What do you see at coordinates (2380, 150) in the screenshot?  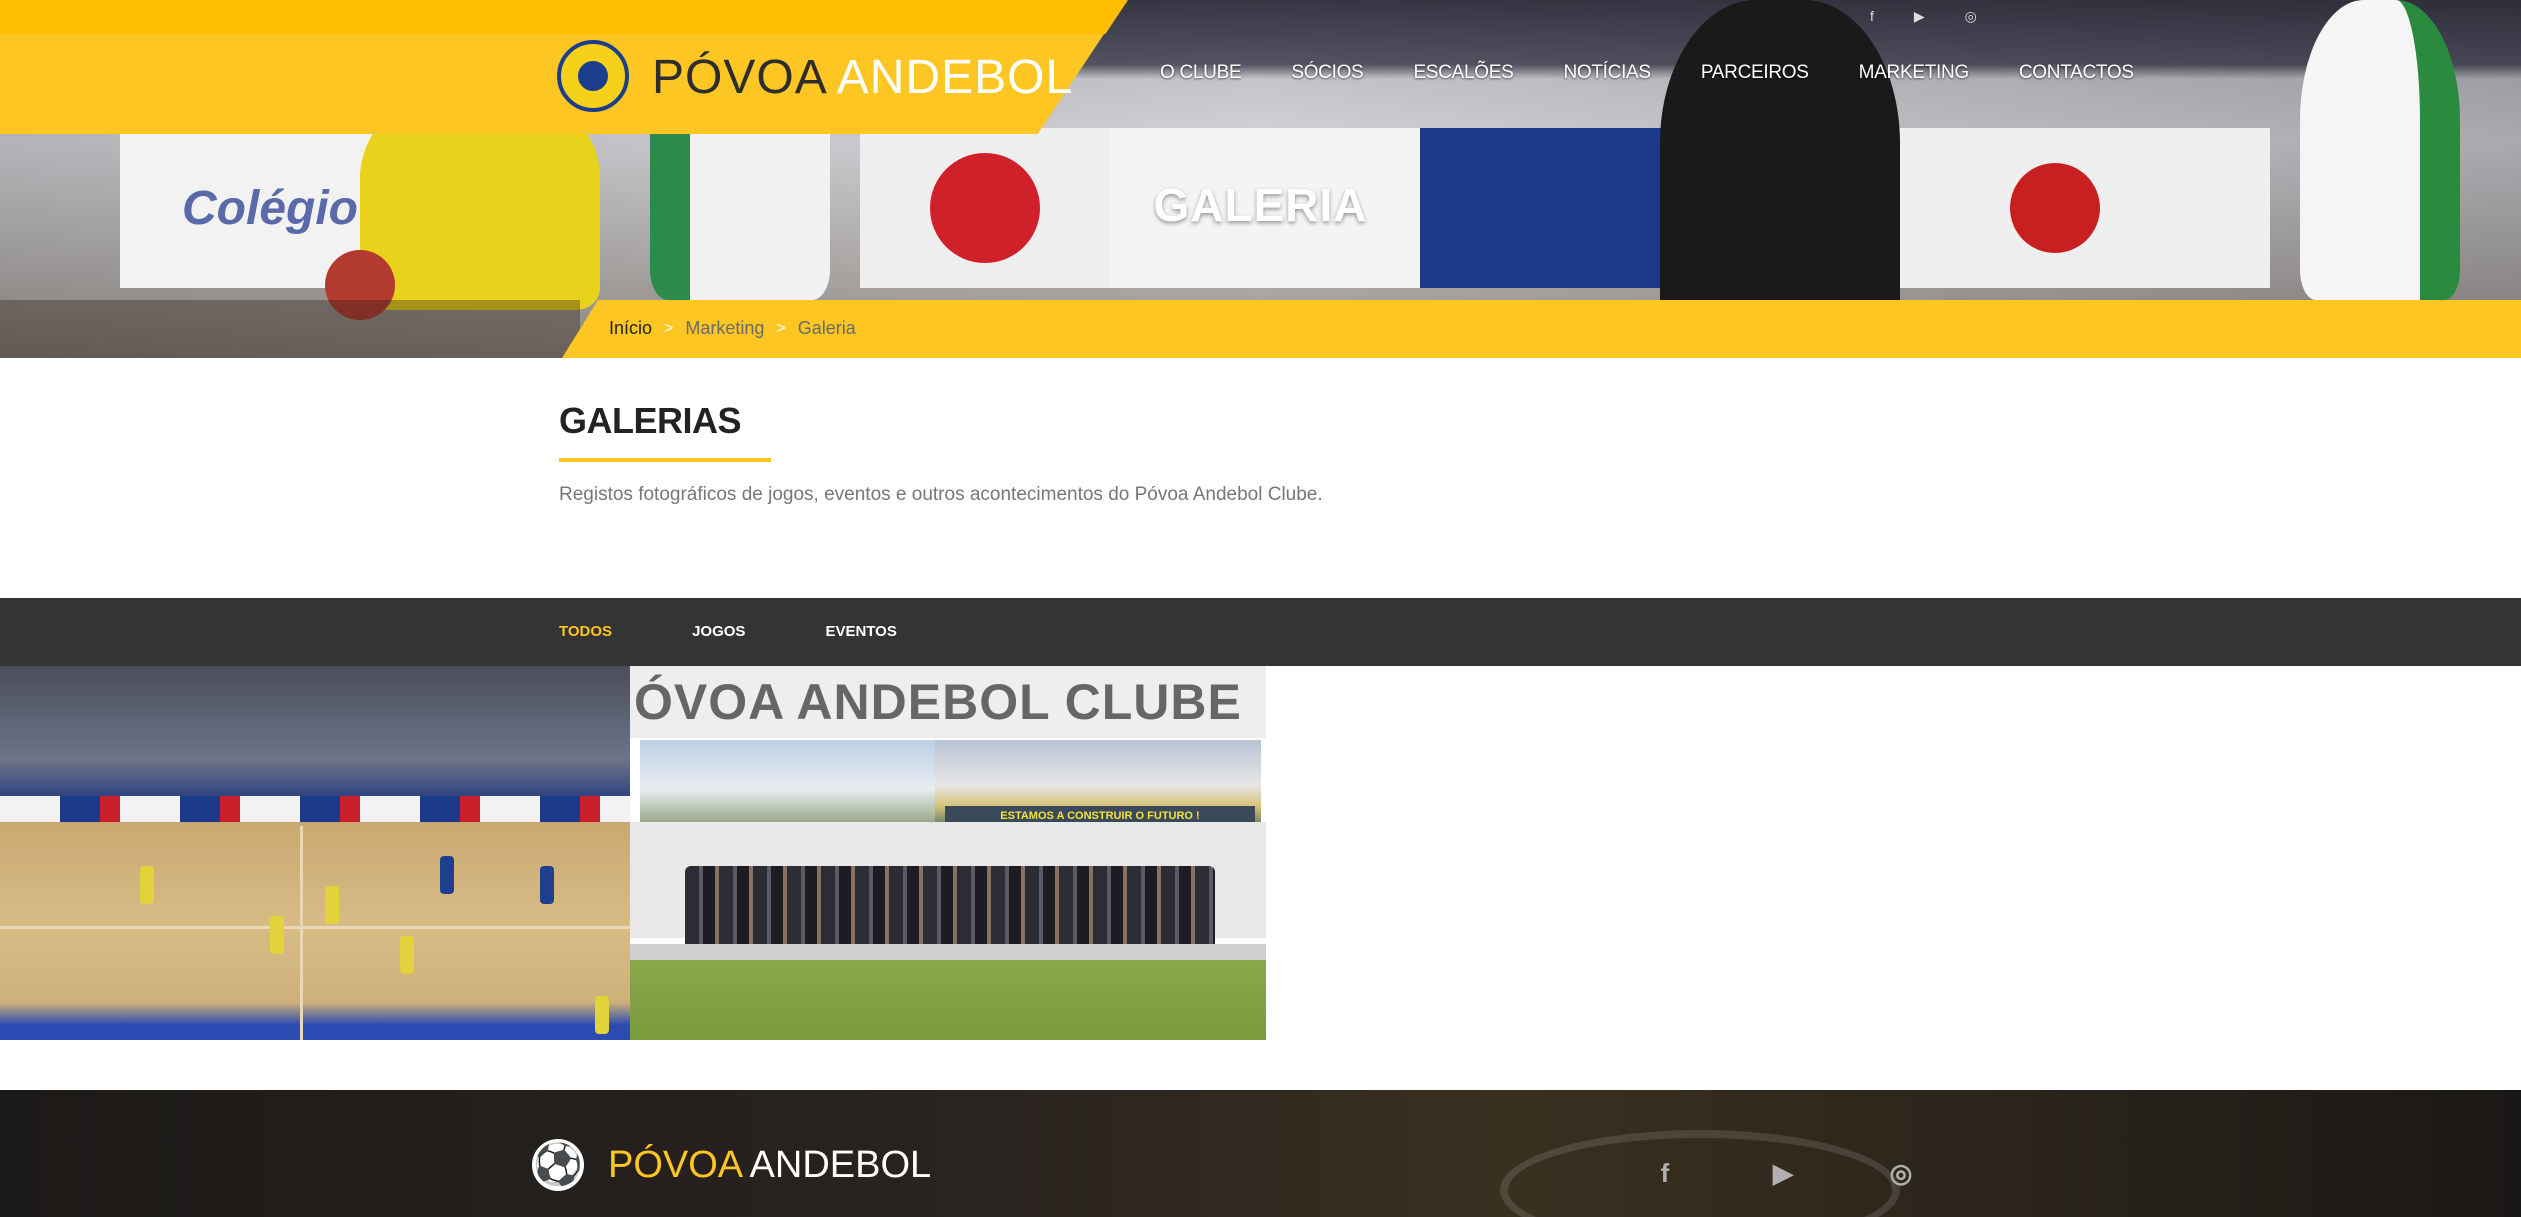 I see `player-image` at bounding box center [2380, 150].